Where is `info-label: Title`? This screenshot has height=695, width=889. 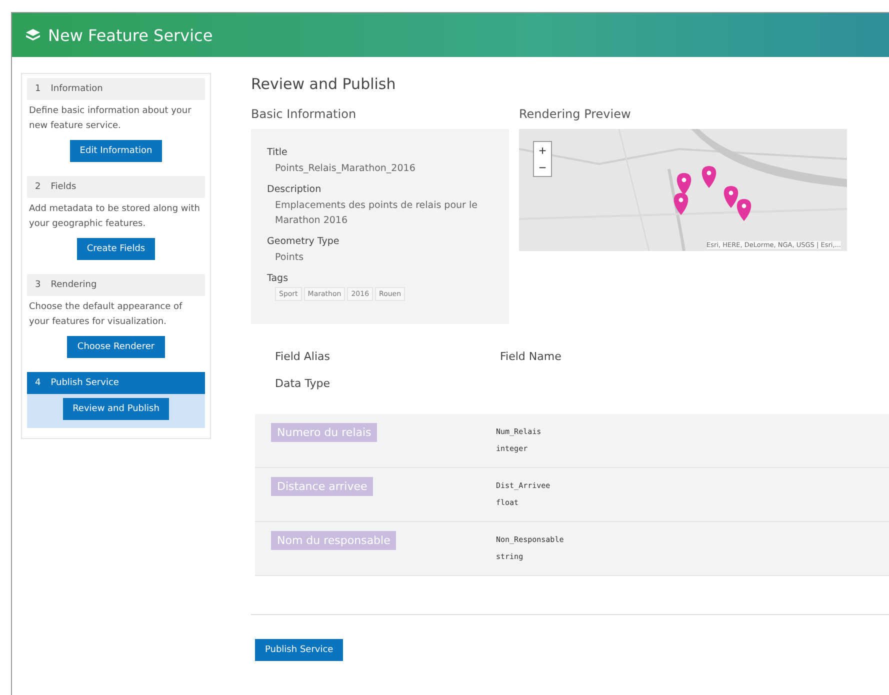 info-label: Title is located at coordinates (277, 152).